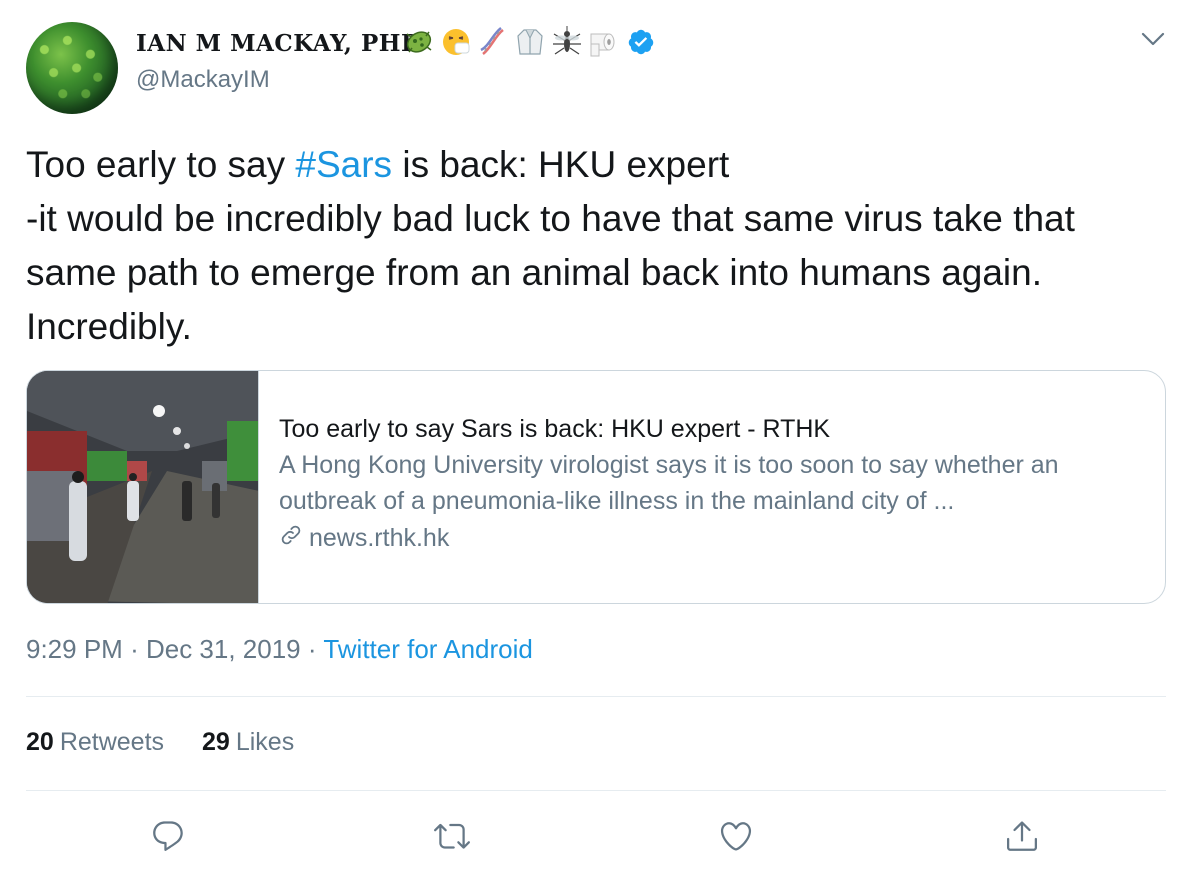  I want to click on retweets-label: Retweets, so click(112, 742).